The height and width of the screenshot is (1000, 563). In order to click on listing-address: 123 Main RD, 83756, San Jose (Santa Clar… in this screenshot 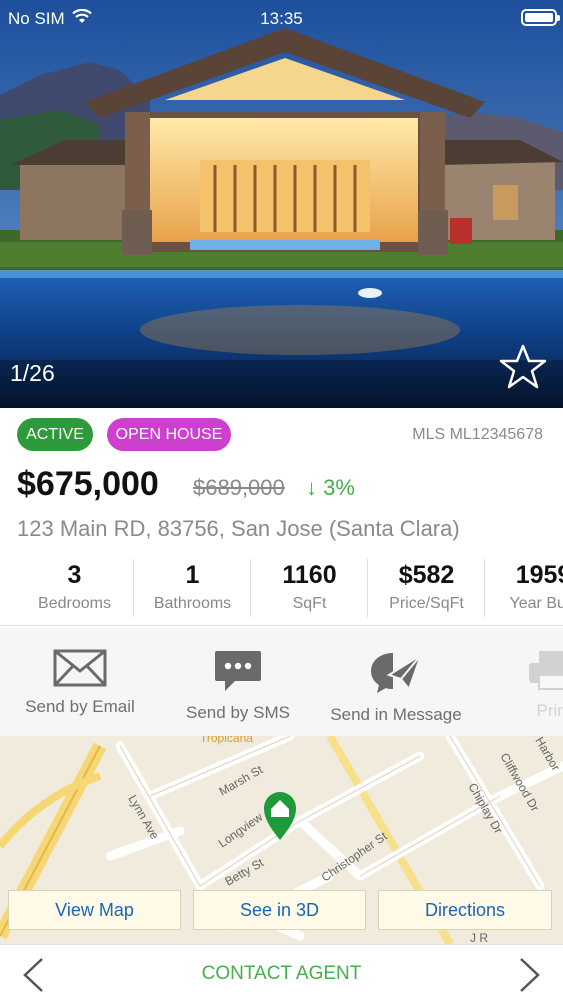, I will do `click(238, 529)`.